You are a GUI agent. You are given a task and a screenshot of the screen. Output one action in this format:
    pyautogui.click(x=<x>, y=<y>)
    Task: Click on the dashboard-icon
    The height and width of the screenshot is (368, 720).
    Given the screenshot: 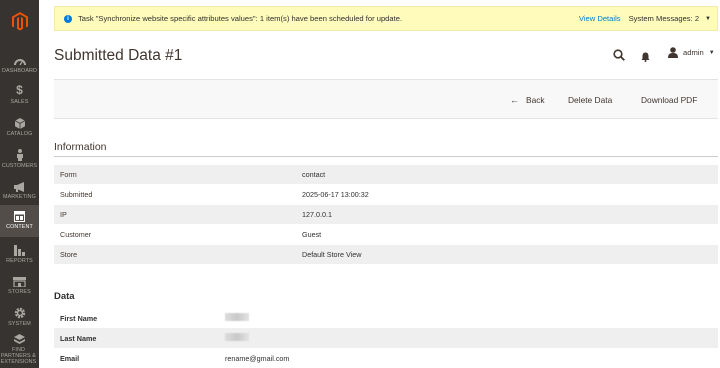 What is the action you would take?
    pyautogui.click(x=19, y=57)
    